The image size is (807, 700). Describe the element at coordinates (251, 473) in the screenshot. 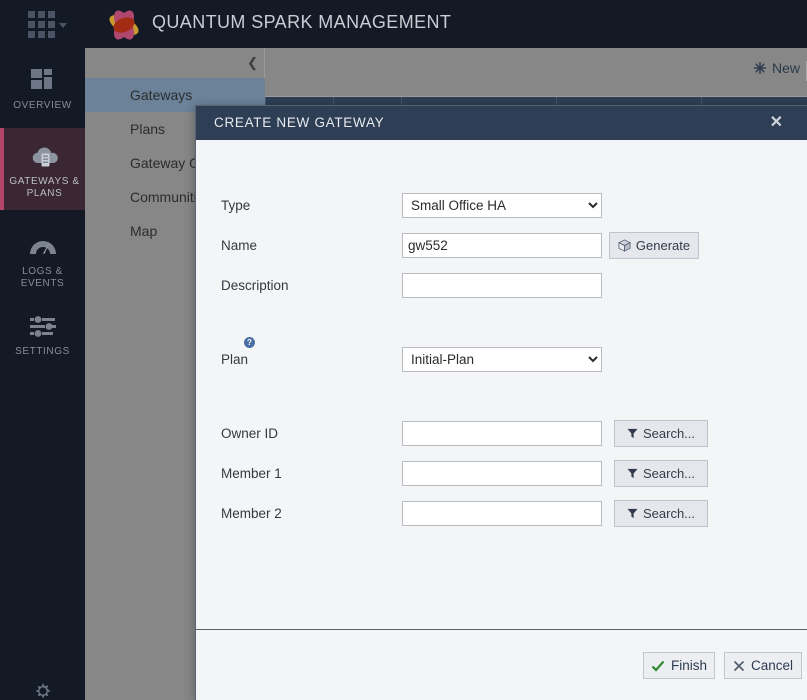

I see `member-1-label: Member 1` at that location.